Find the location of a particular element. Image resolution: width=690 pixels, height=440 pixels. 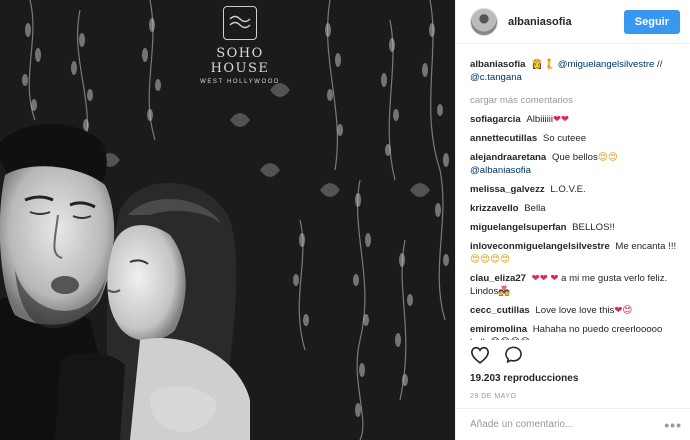

avatar is located at coordinates (484, 21).